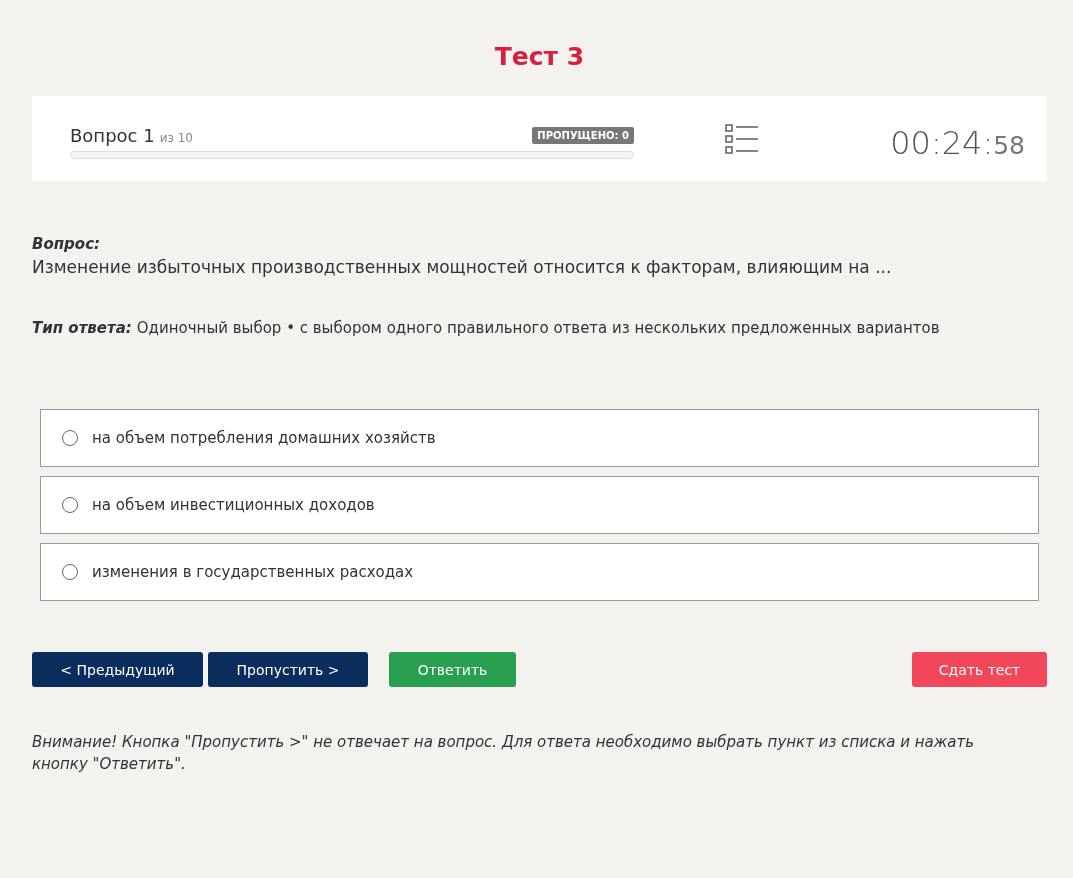 This screenshot has height=878, width=1073. I want to click on answer-type-label: Тип ответа:, so click(82, 328).